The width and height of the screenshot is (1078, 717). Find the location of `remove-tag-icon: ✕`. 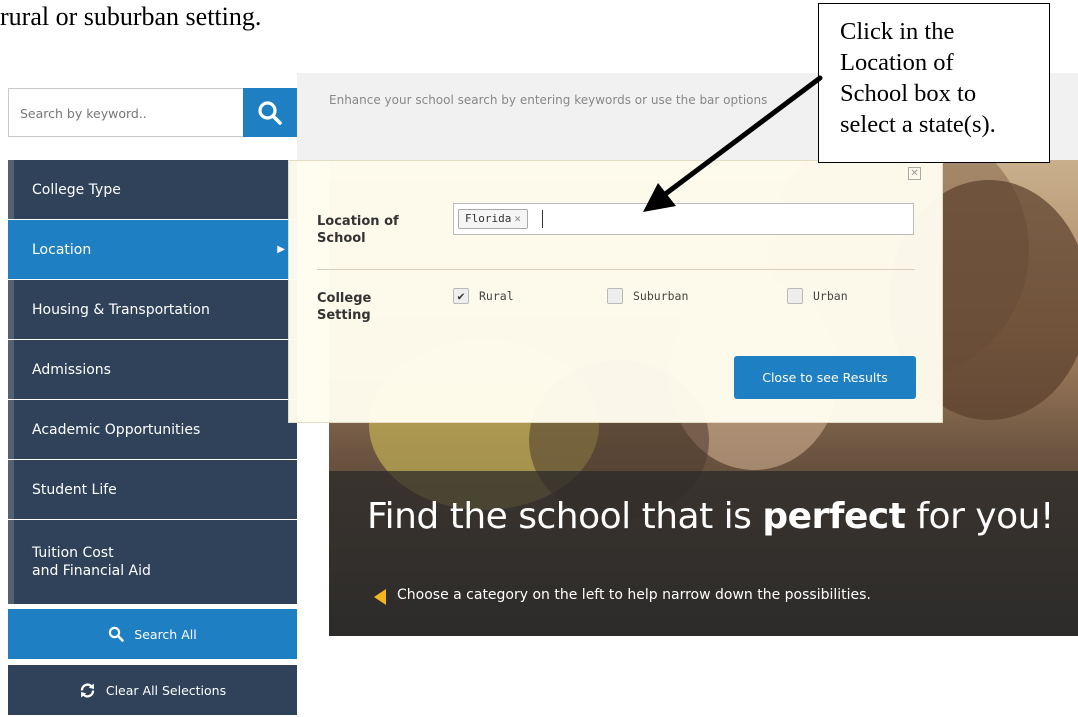

remove-tag-icon: ✕ is located at coordinates (517, 218).